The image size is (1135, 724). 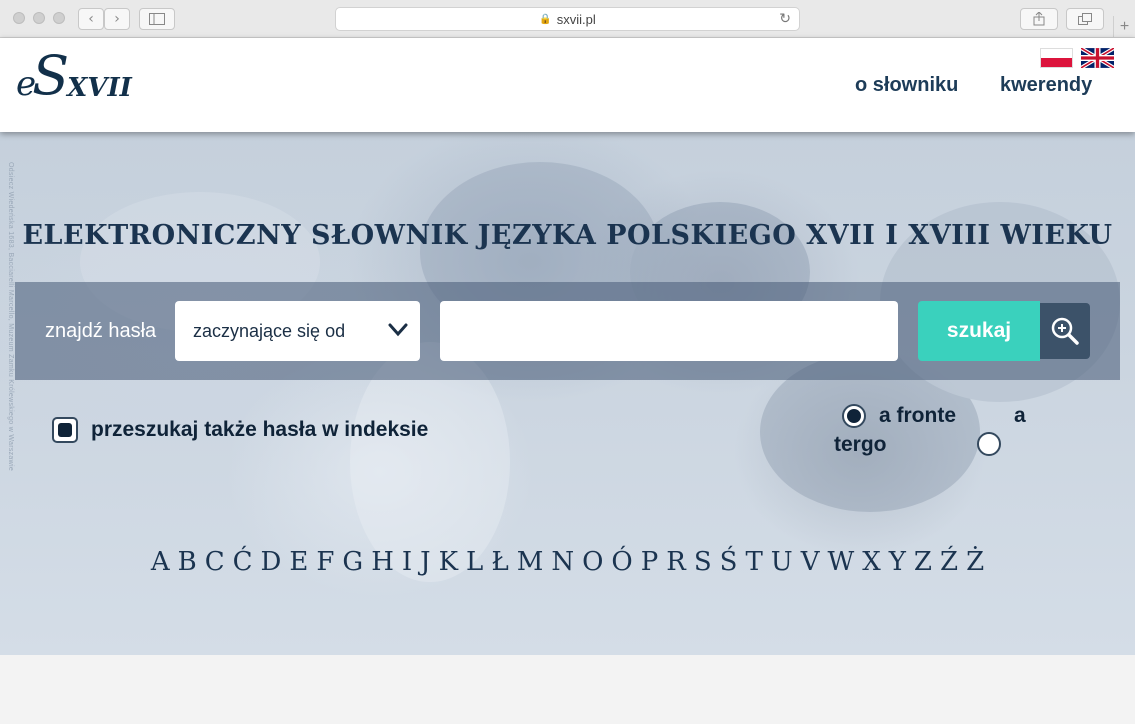 I want to click on radio-a-fronte-label: a fronte, so click(x=918, y=415).